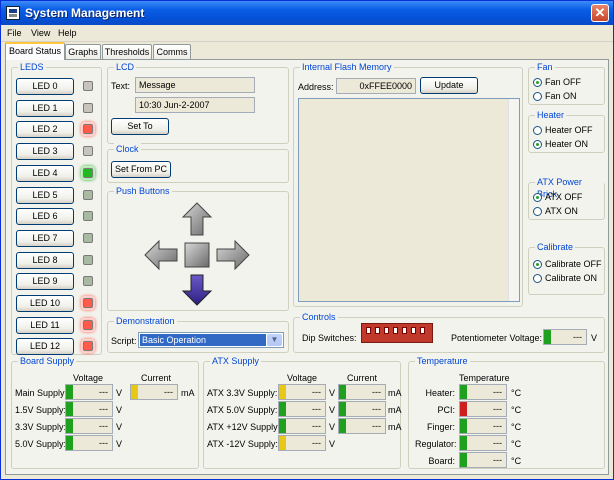  I want to click on menu-view: View, so click(40, 33).